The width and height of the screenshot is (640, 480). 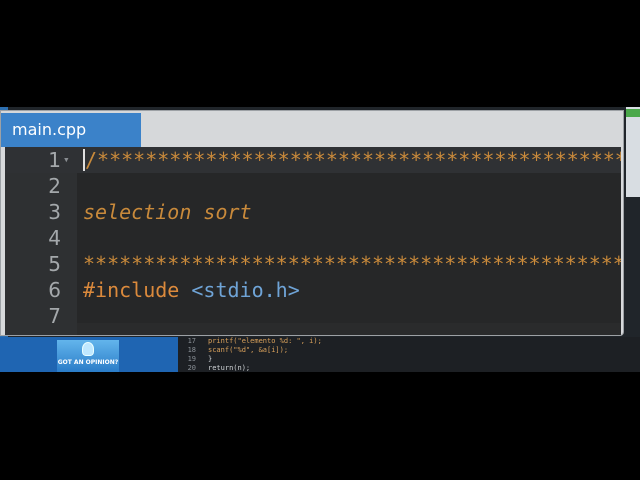 What do you see at coordinates (200, 359) in the screenshot?
I see `background-code-line: 19 }` at bounding box center [200, 359].